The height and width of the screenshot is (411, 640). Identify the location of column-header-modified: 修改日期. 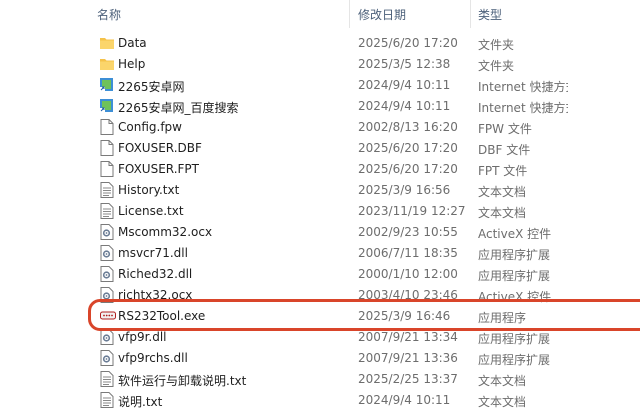
(382, 14).